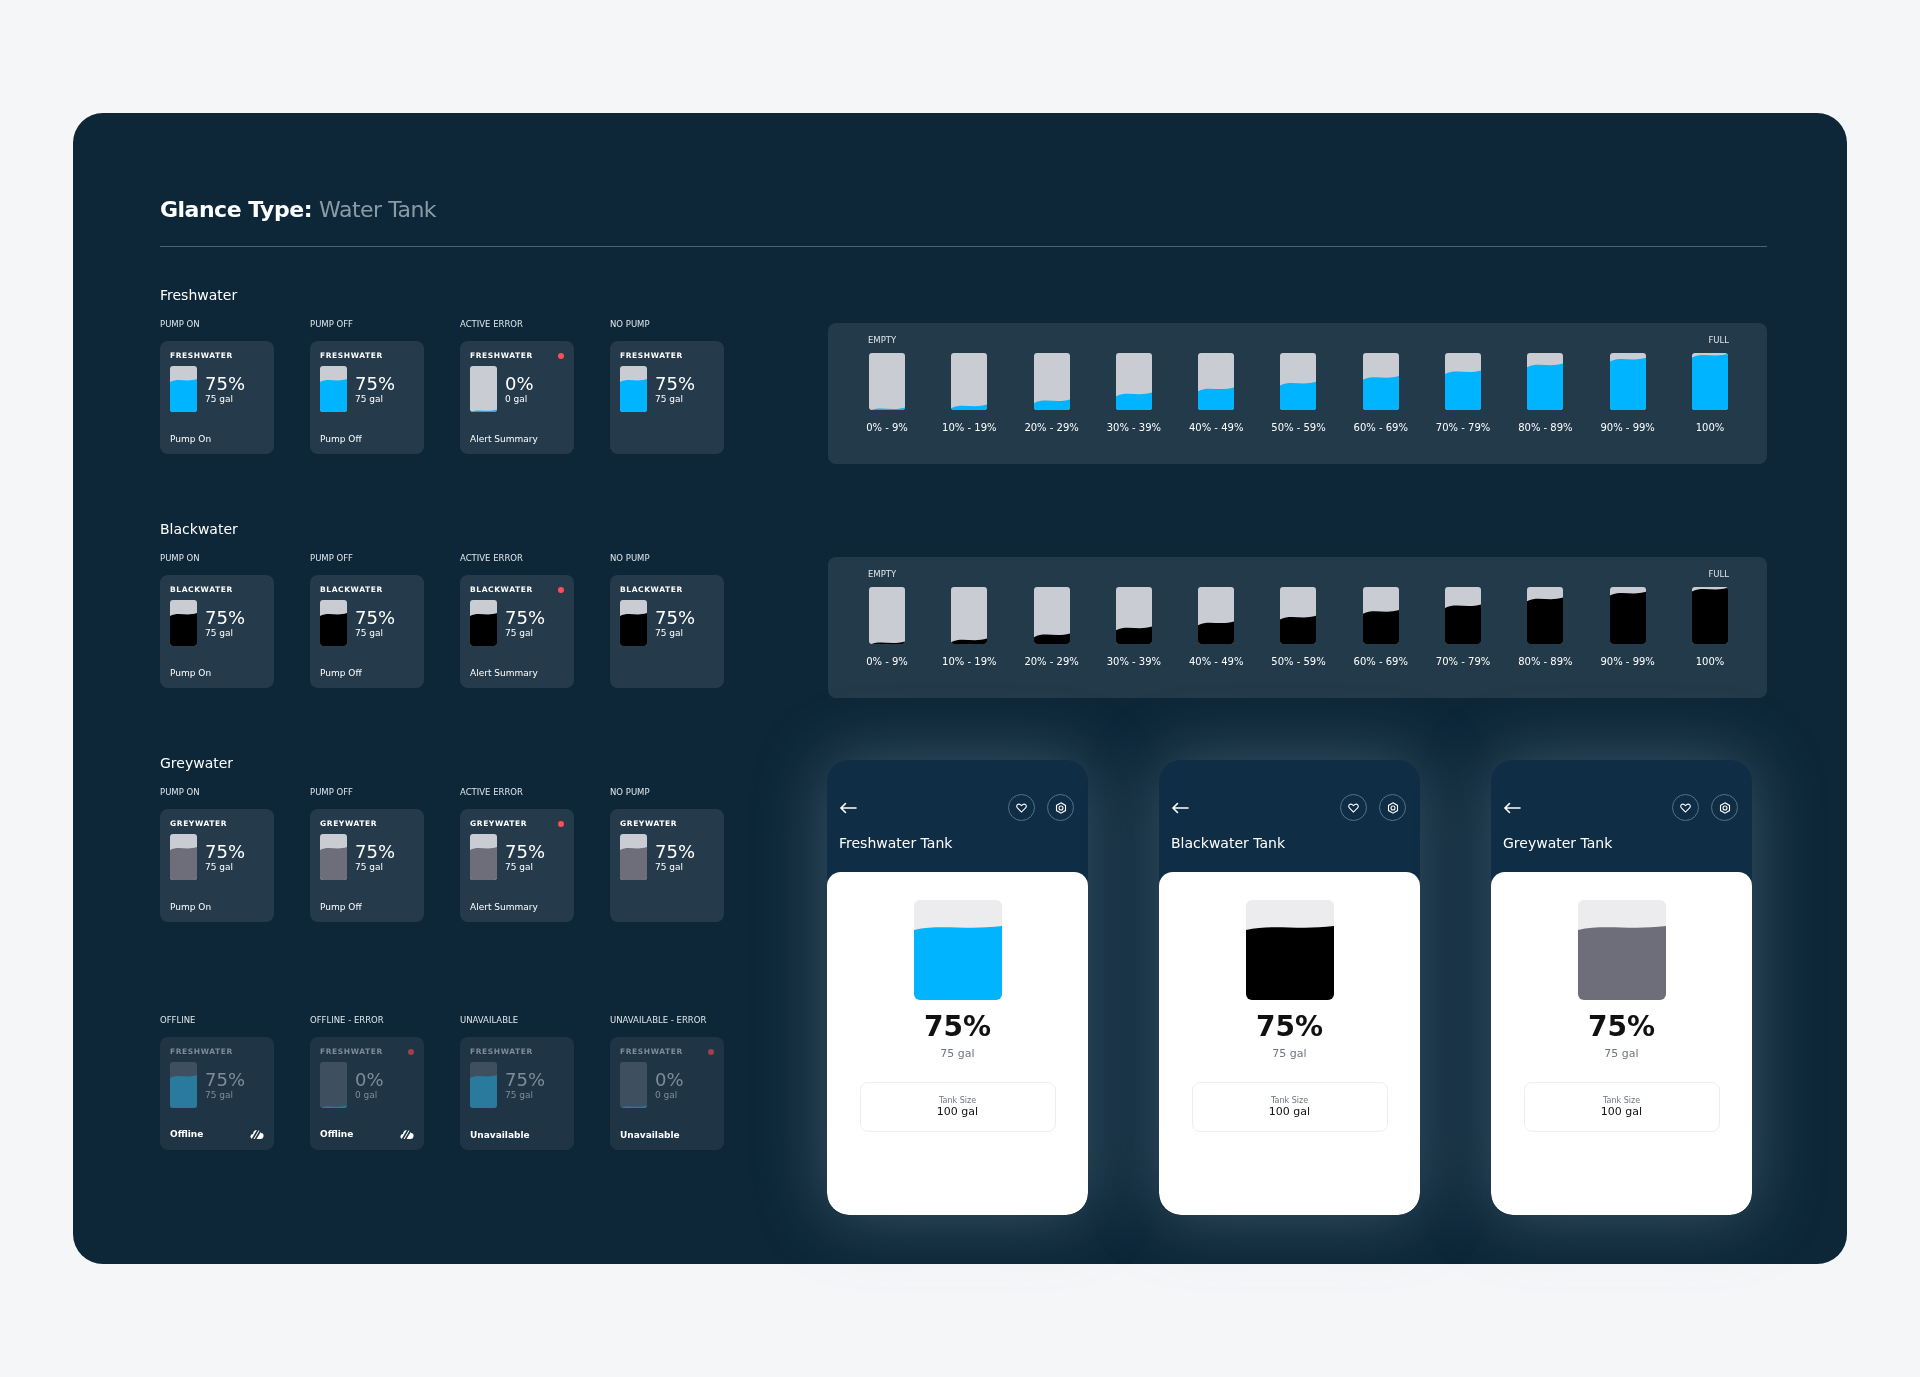 This screenshot has height=1377, width=1920. Describe the element at coordinates (199, 296) in the screenshot. I see `section-title: Freshwater` at that location.